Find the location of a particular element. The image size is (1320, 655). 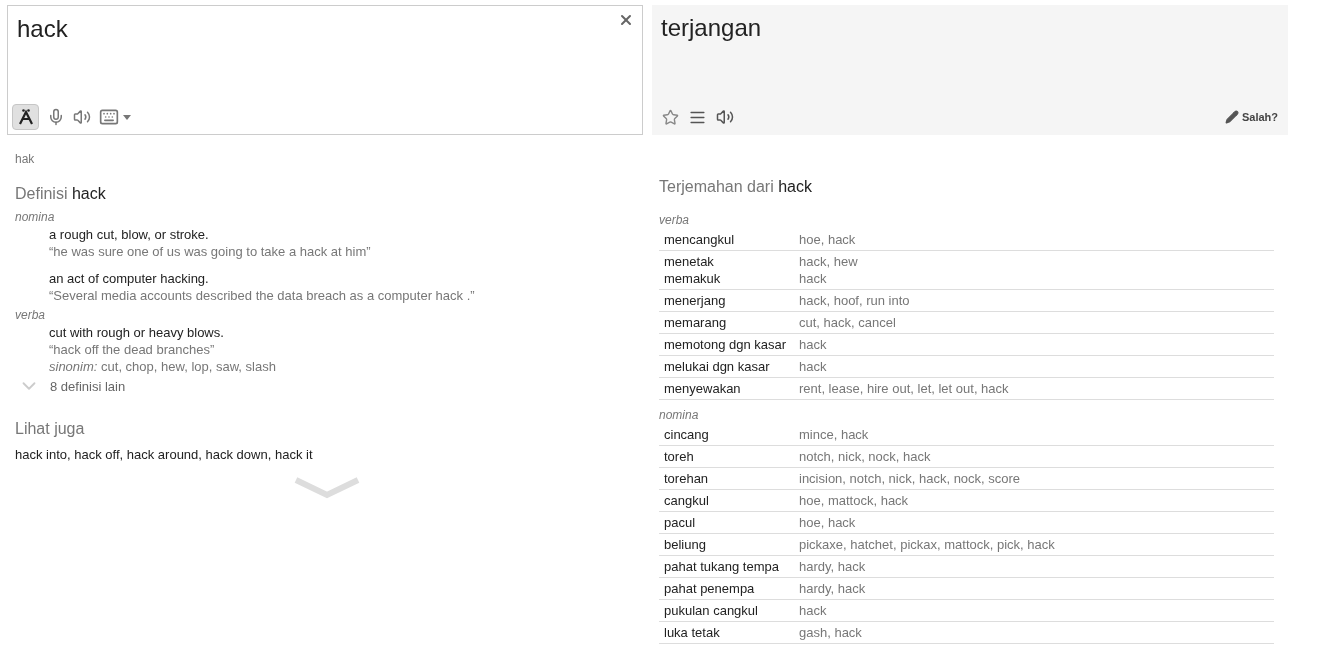

reverse-translations: gash, hack is located at coordinates (830, 632).